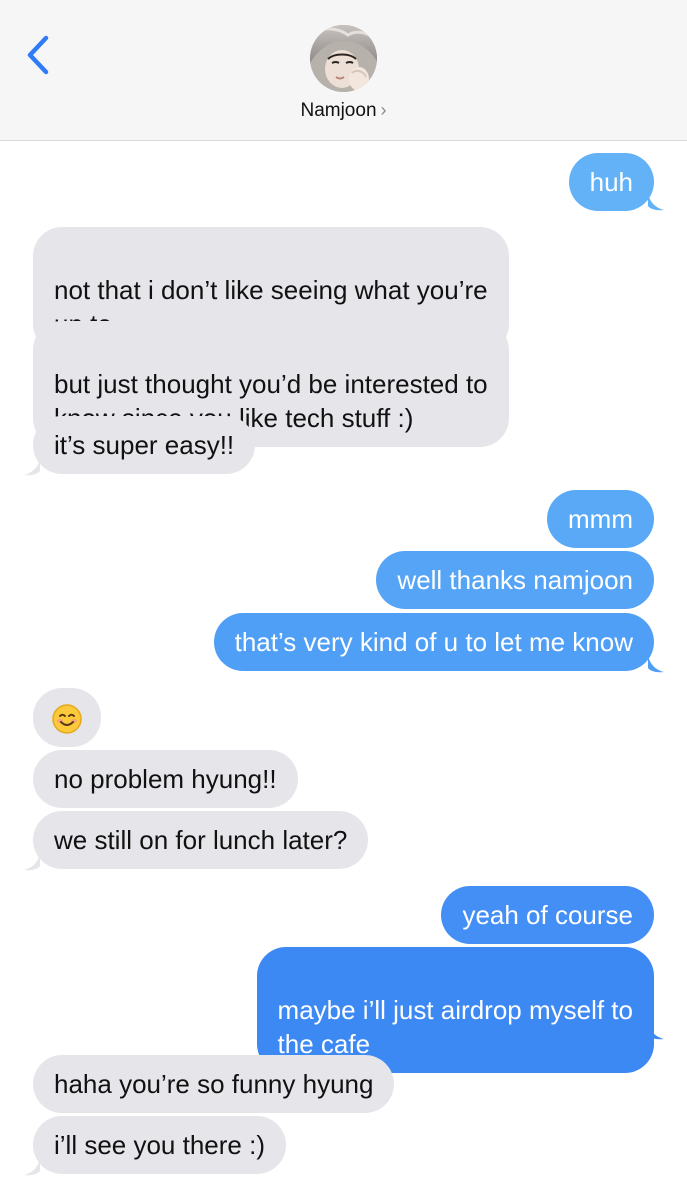 The height and width of the screenshot is (1200, 687). I want to click on chevron-left-icon, so click(38, 55).